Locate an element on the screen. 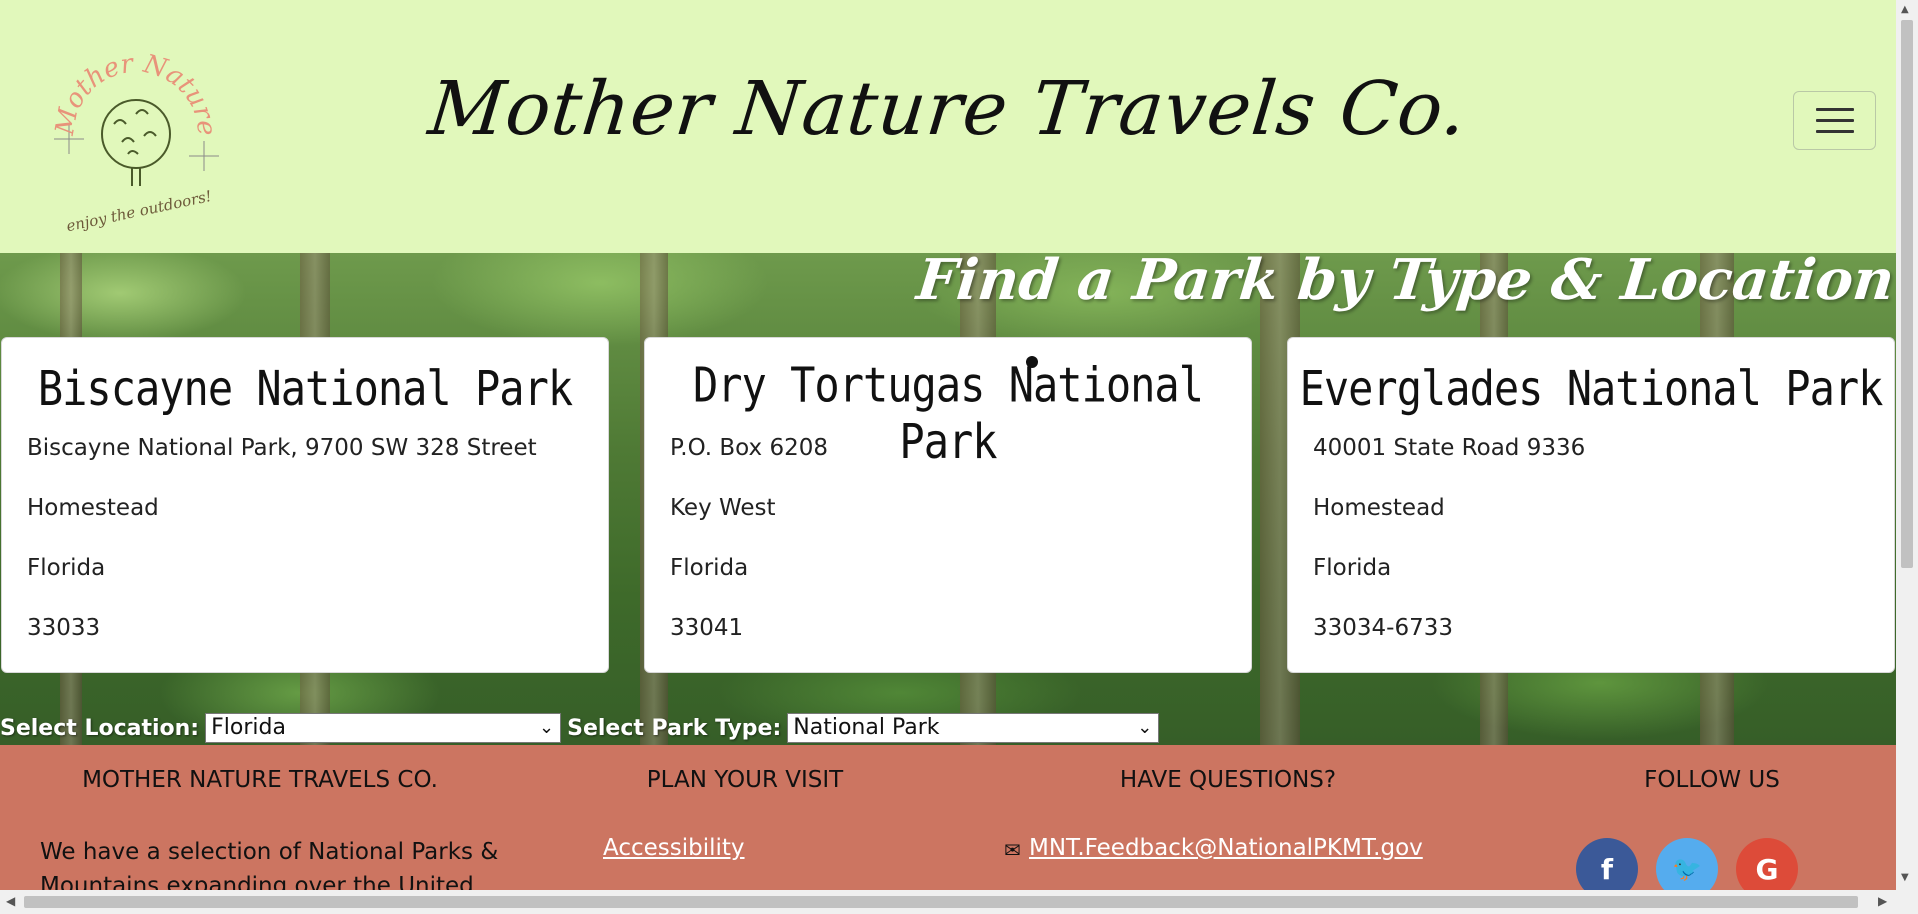 The height and width of the screenshot is (914, 1918). accessibility-link: Accessibility is located at coordinates (674, 848).